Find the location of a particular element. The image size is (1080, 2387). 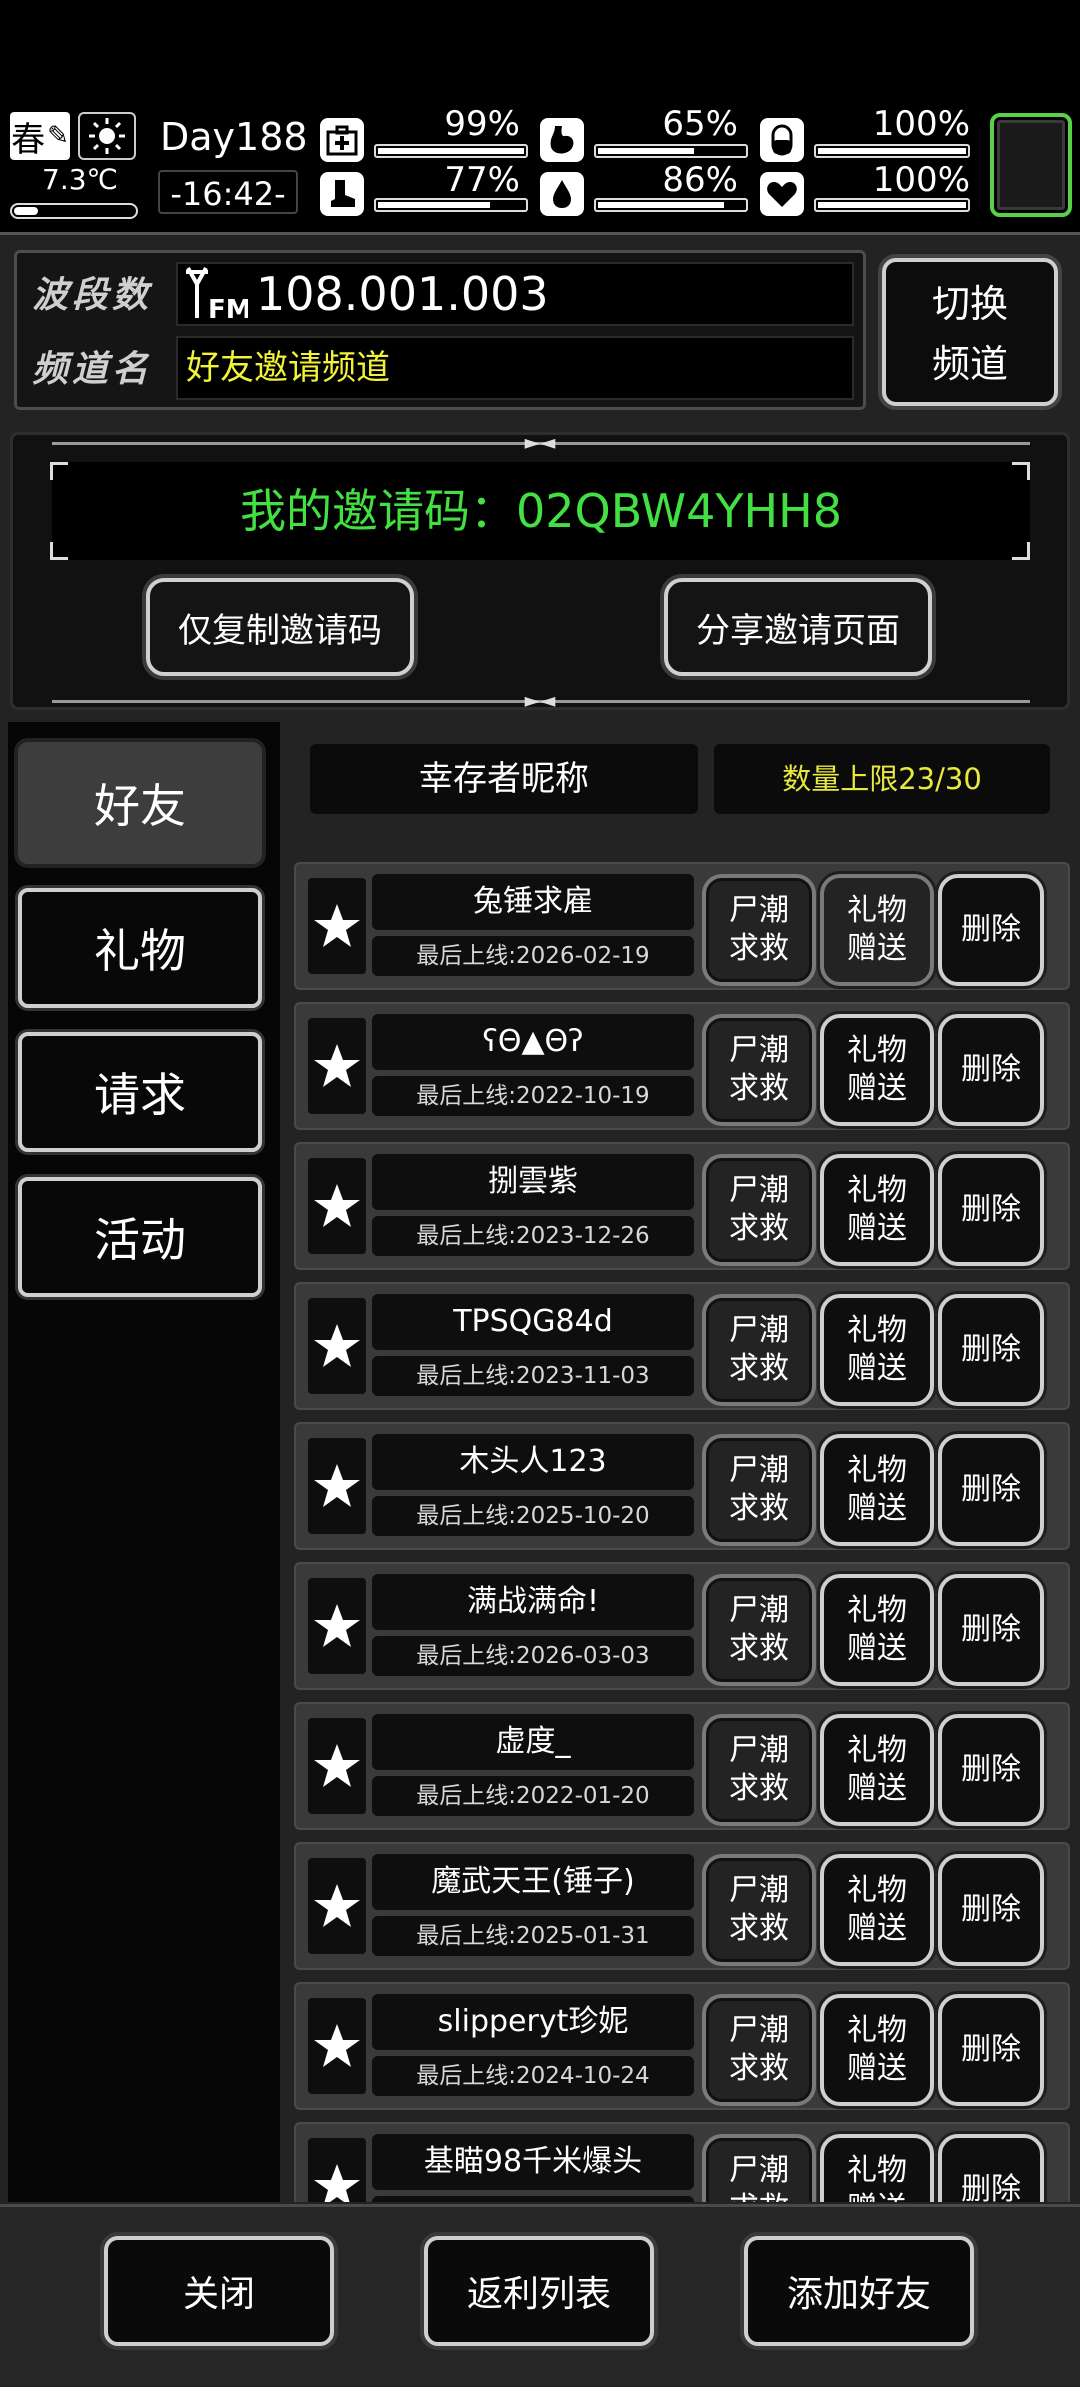

friend-last-online: 最后上线:2023-11-03 is located at coordinates (533, 1376).